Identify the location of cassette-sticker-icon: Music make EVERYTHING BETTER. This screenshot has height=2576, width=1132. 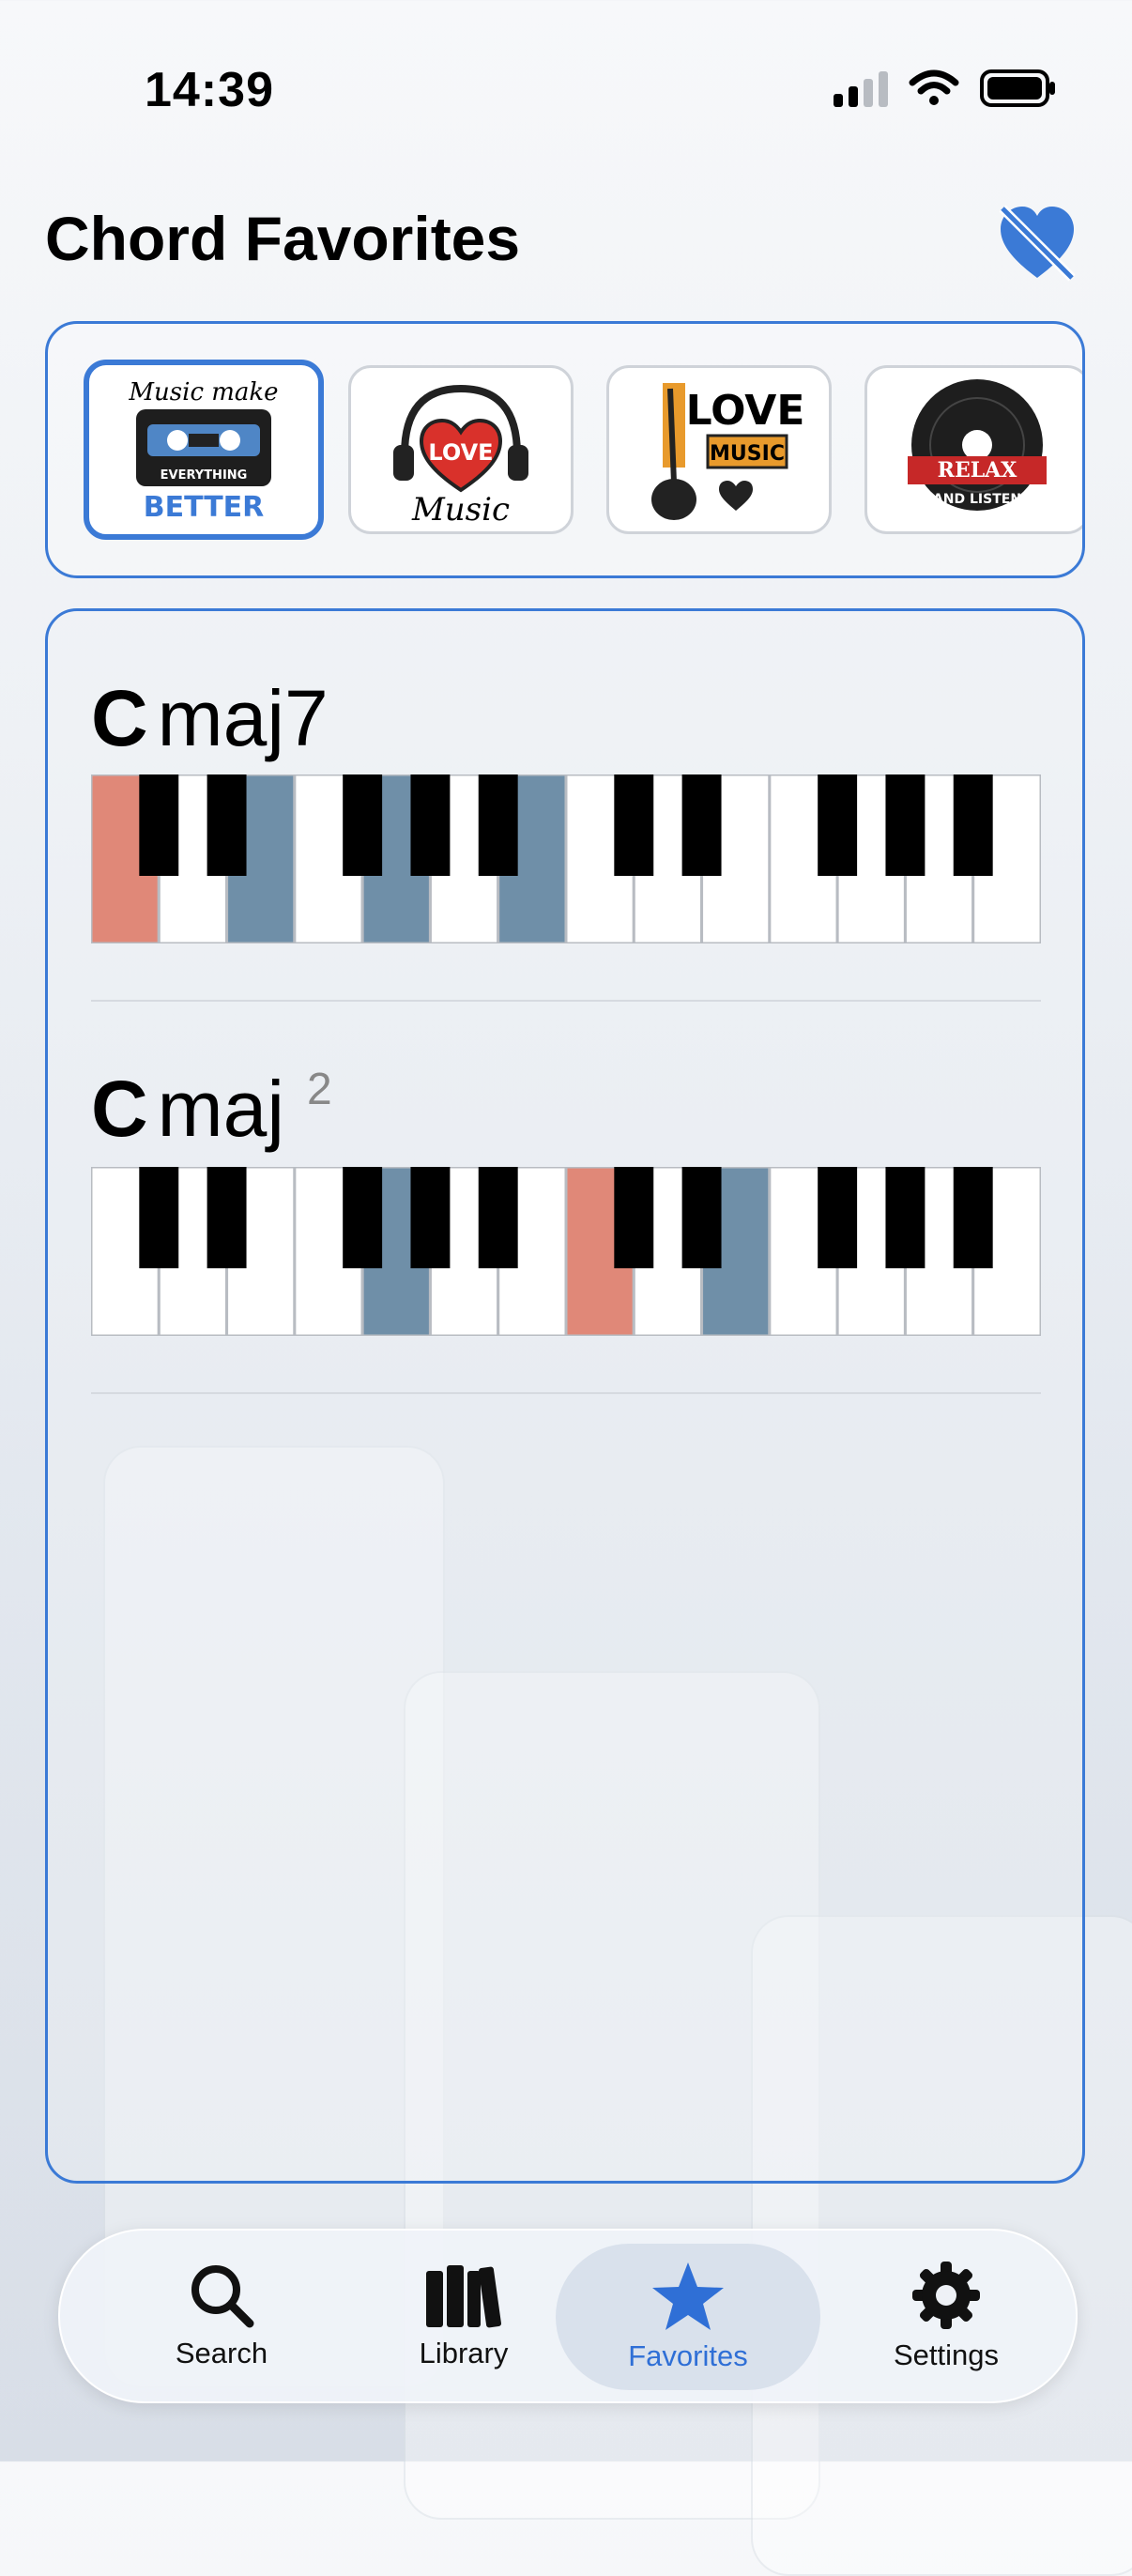
(203, 451).